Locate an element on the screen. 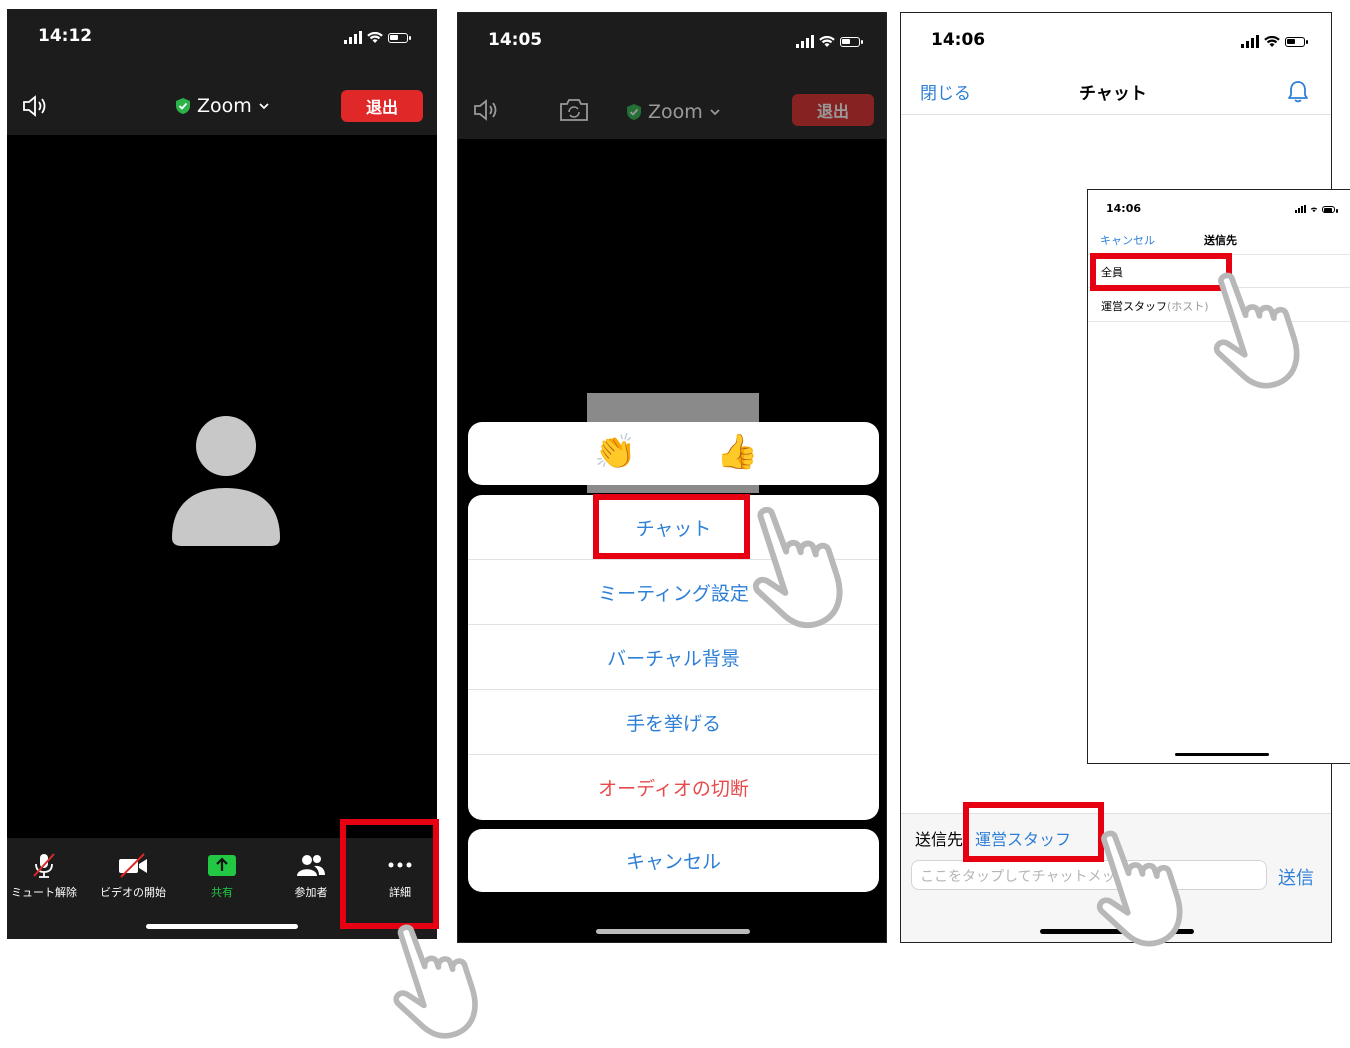  menu-item-raise-hand: 手を挙げる is located at coordinates (673, 722).